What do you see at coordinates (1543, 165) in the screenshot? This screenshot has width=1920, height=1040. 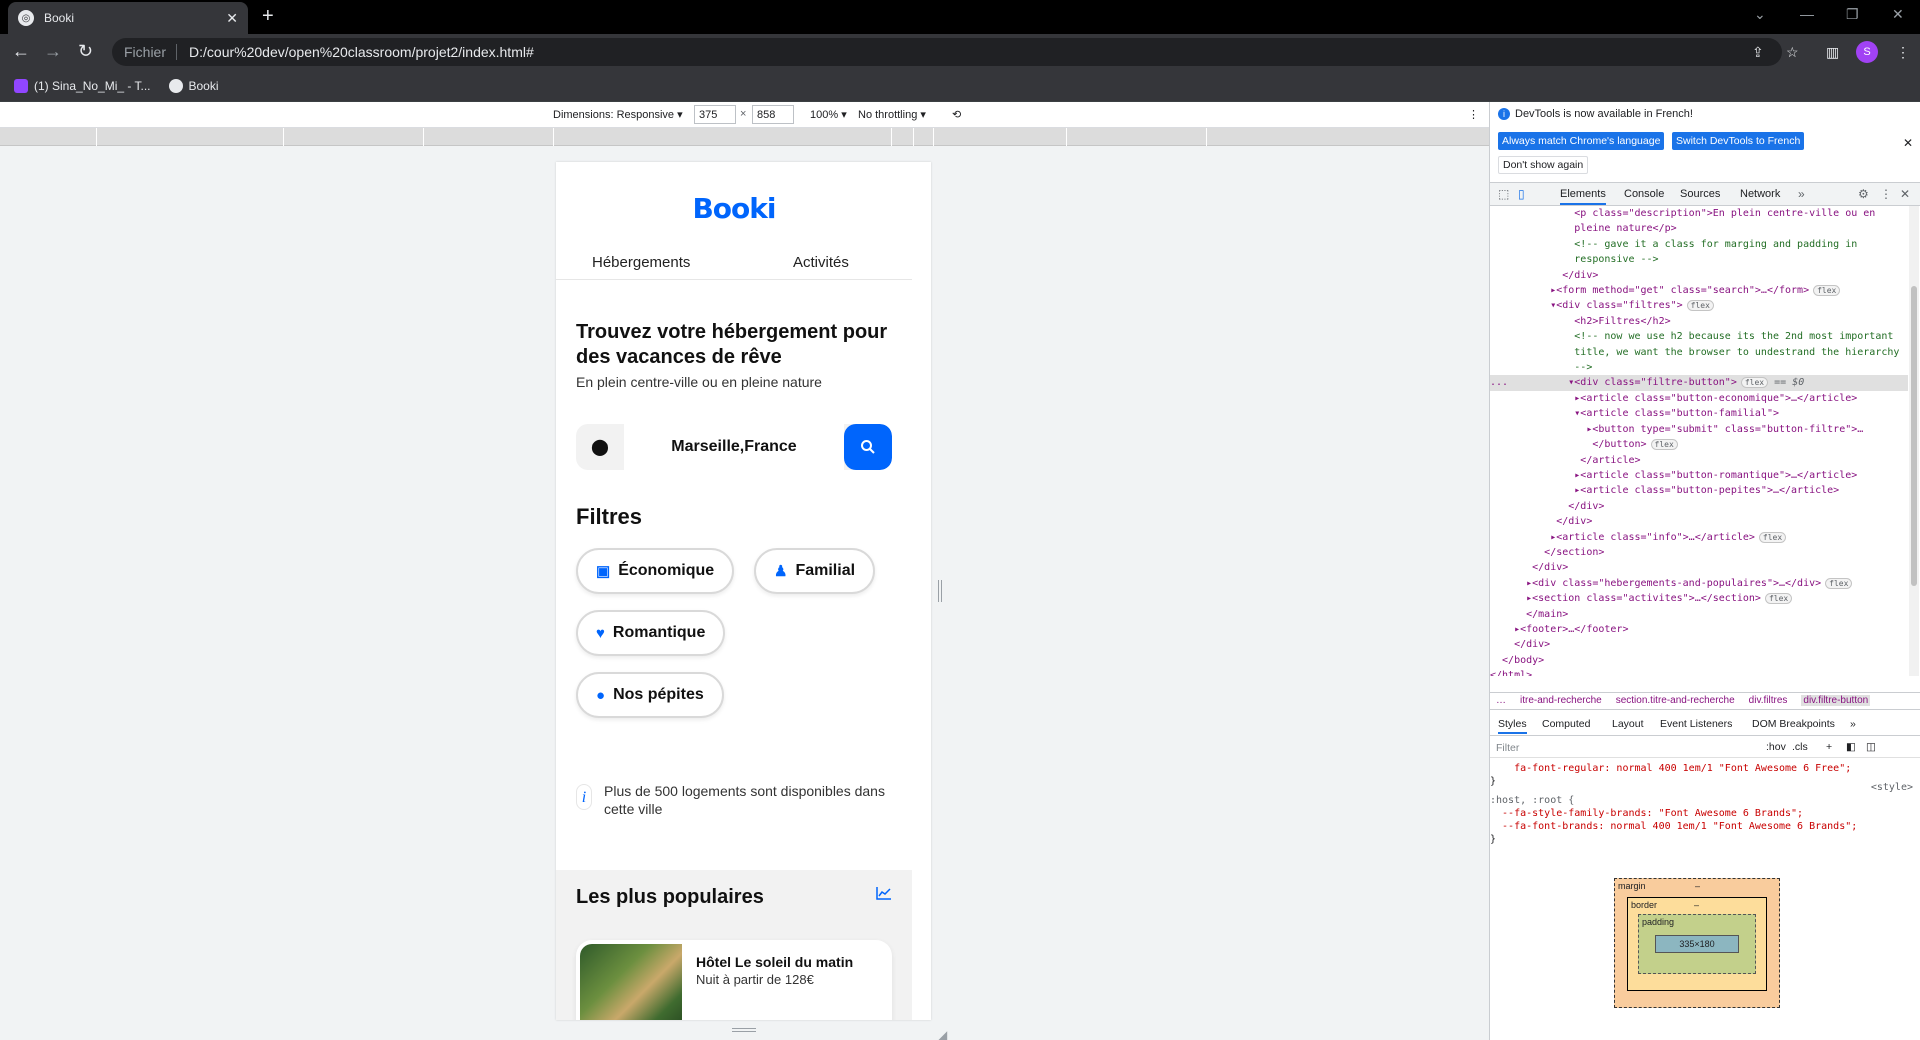 I see `dont-show-button: Don't show again` at bounding box center [1543, 165].